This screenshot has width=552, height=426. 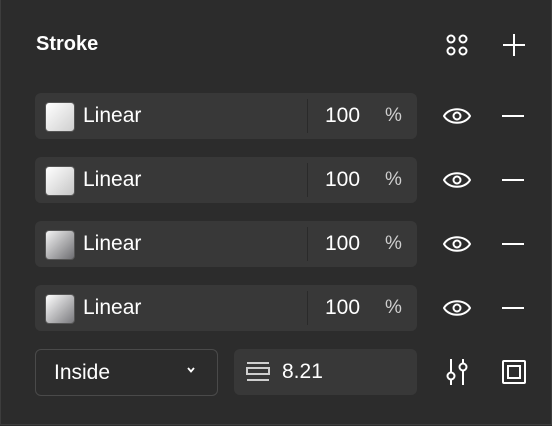 I want to click on stroke-sides-button, so click(x=514, y=372).